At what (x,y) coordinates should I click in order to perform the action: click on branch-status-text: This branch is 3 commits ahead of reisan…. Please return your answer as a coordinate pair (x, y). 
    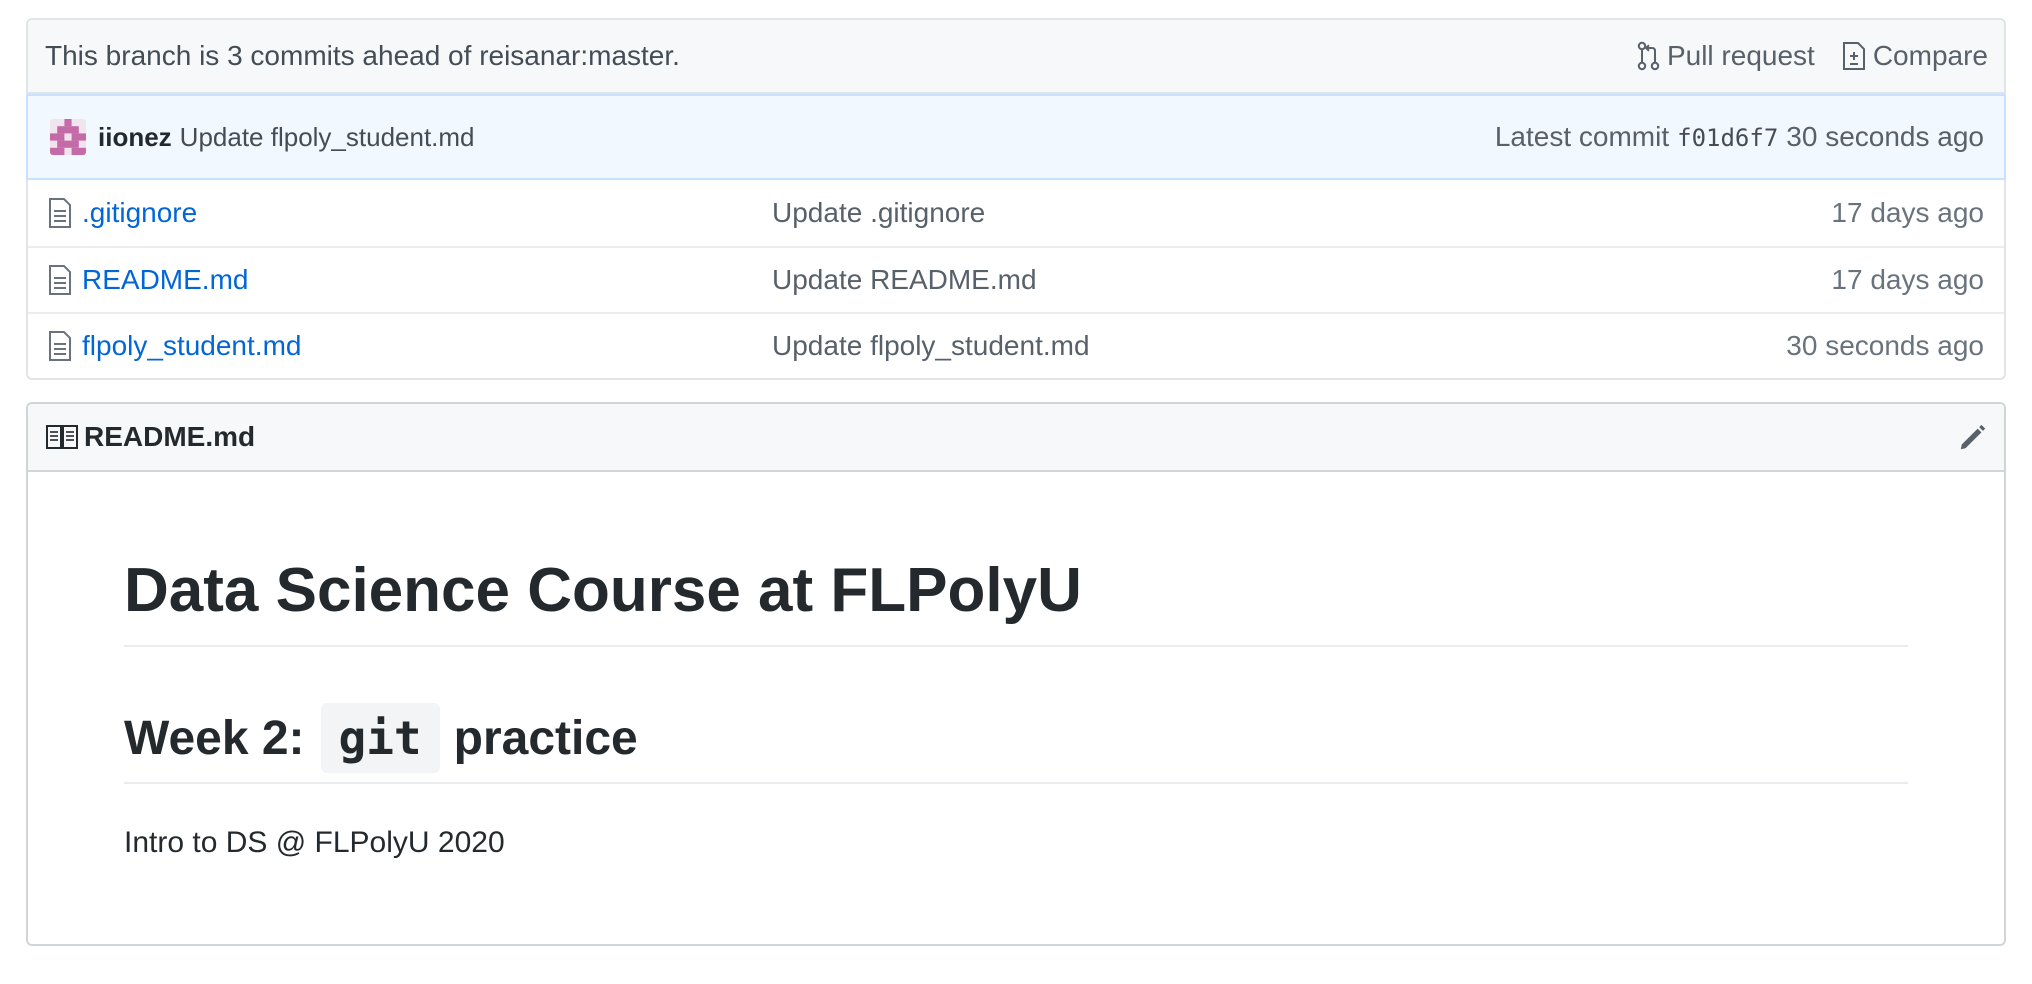
    Looking at the image, I should click on (362, 55).